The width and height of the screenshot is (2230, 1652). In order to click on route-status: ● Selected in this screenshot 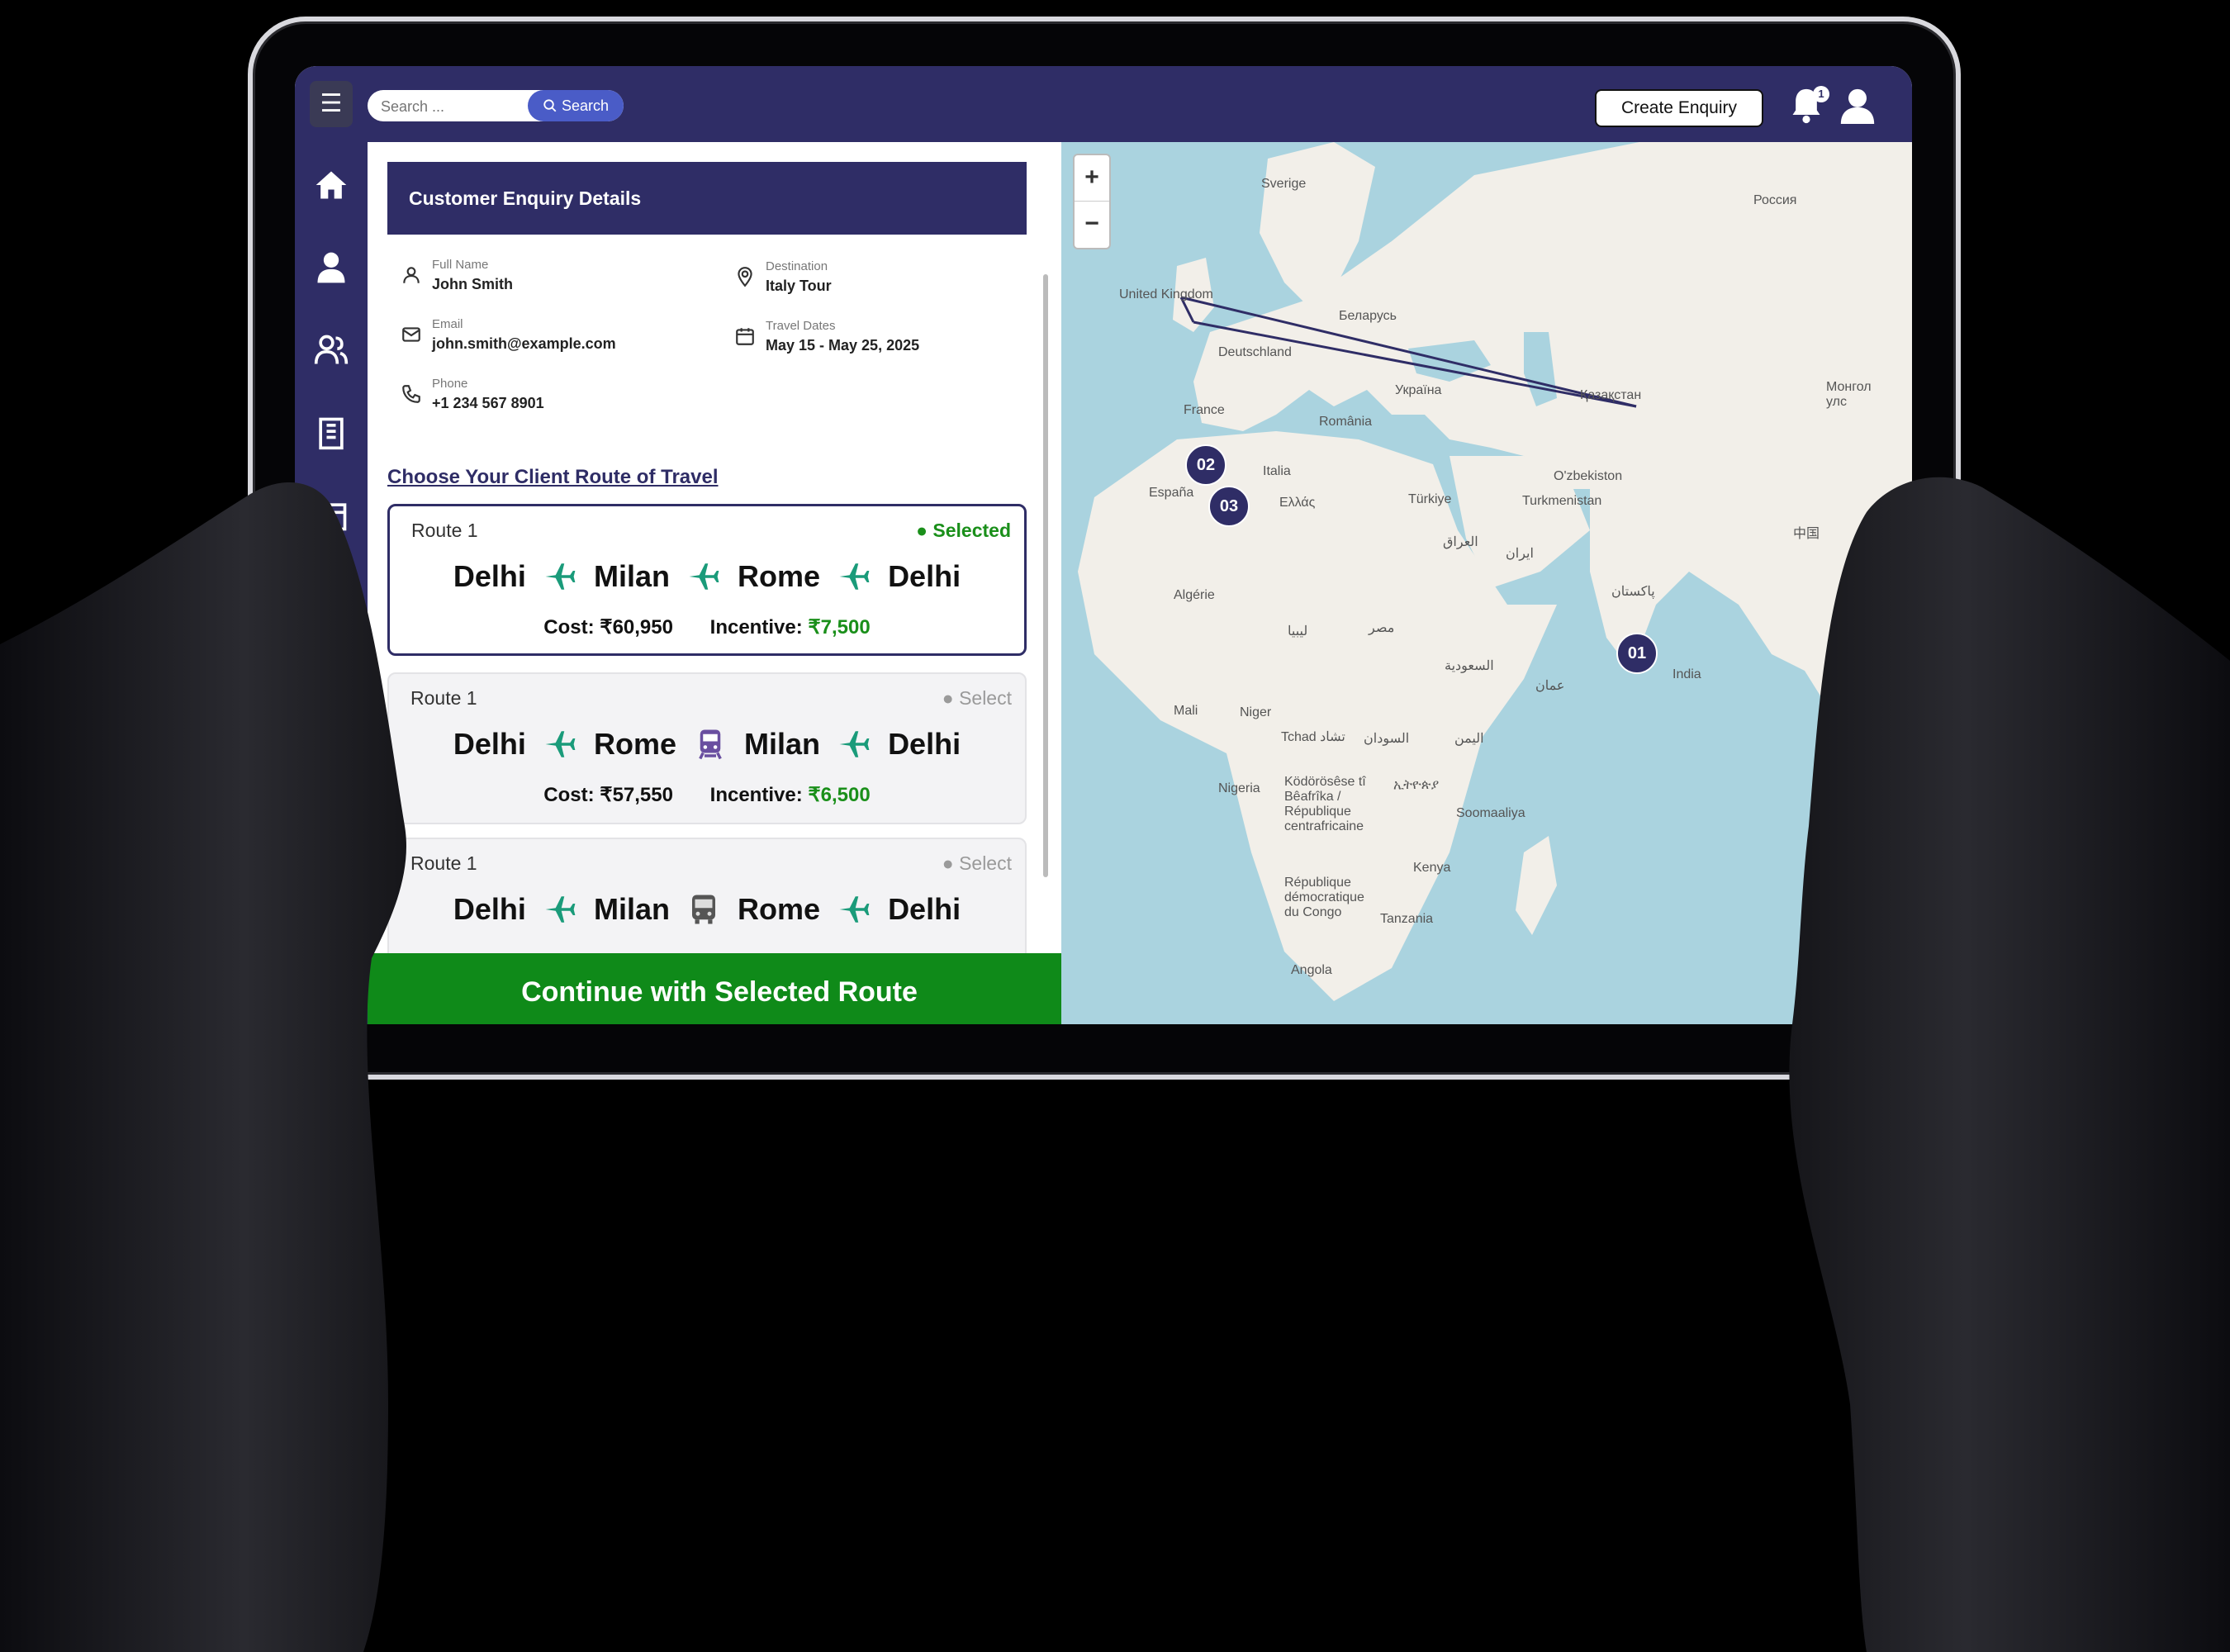, I will do `click(963, 531)`.